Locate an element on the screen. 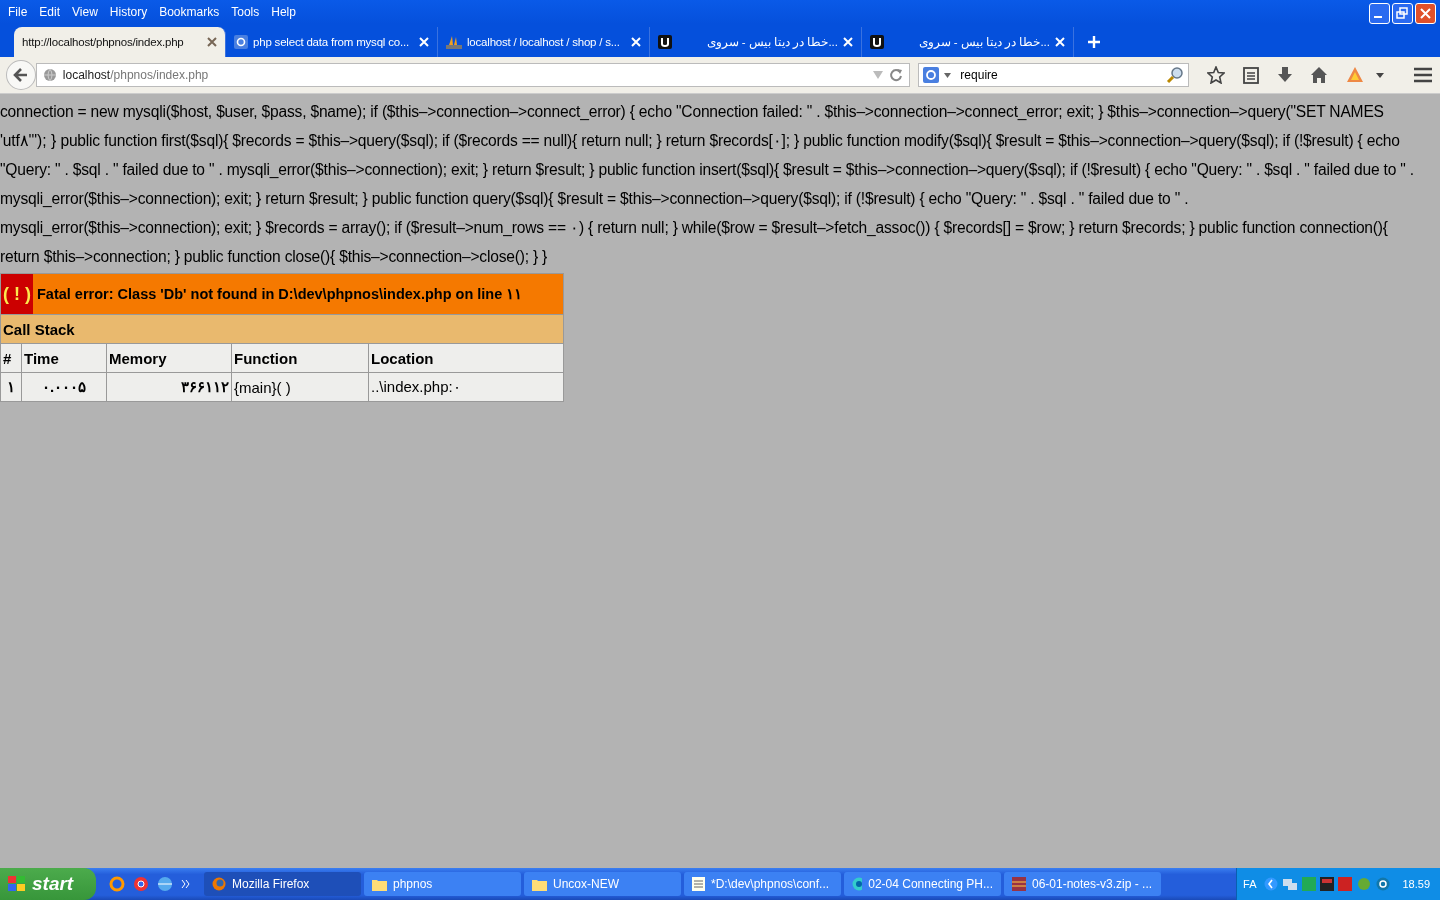 The image size is (1440, 900). restore-icon is located at coordinates (1402, 13).